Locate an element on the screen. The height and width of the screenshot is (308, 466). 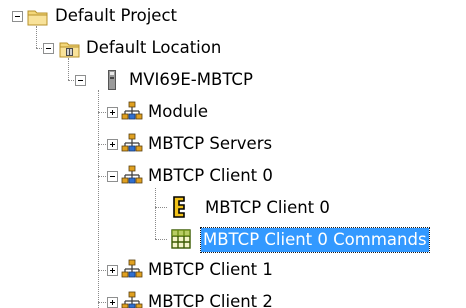
module-card-icon is located at coordinates (112, 80).